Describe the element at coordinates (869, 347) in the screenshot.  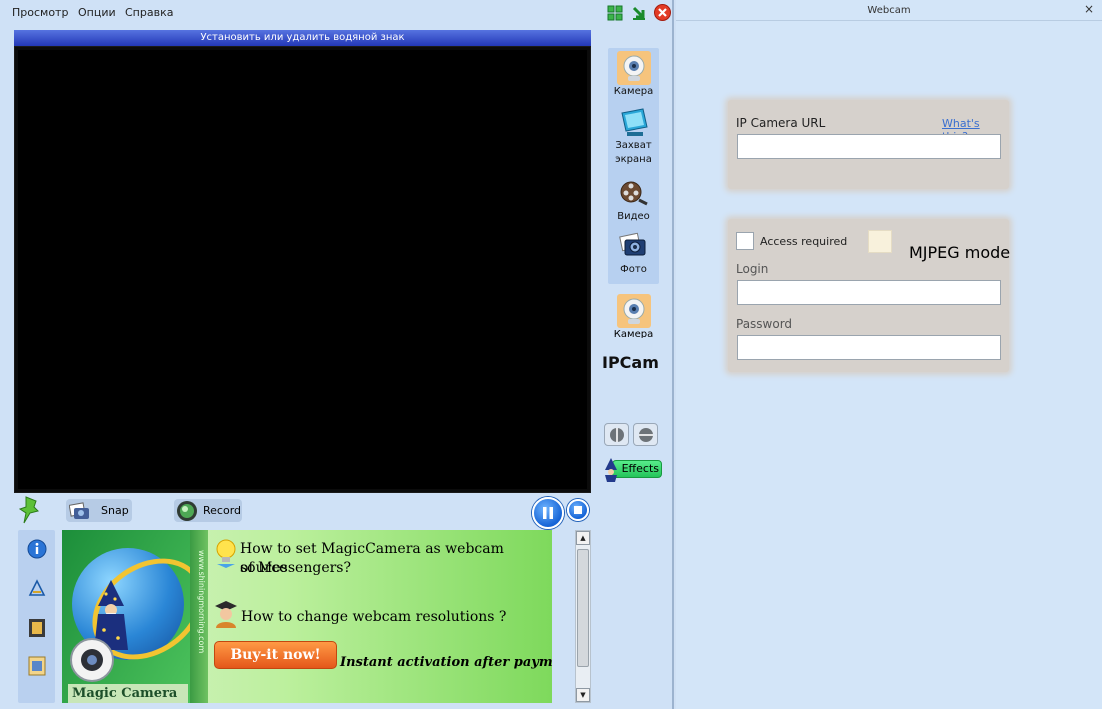
I see `password-input` at that location.